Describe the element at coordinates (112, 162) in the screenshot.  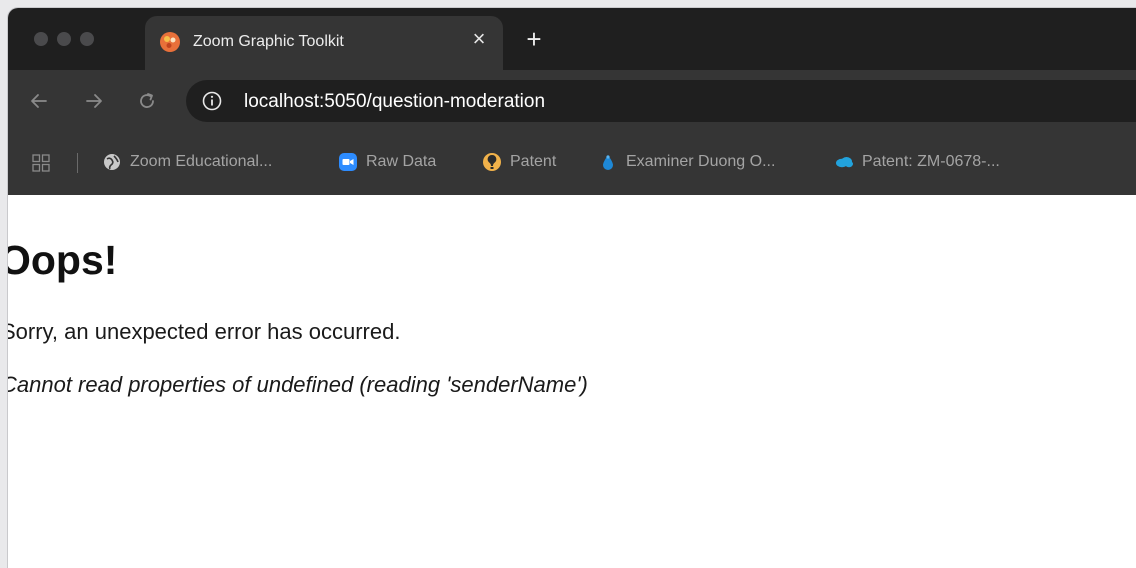
I see `globe-icon` at that location.